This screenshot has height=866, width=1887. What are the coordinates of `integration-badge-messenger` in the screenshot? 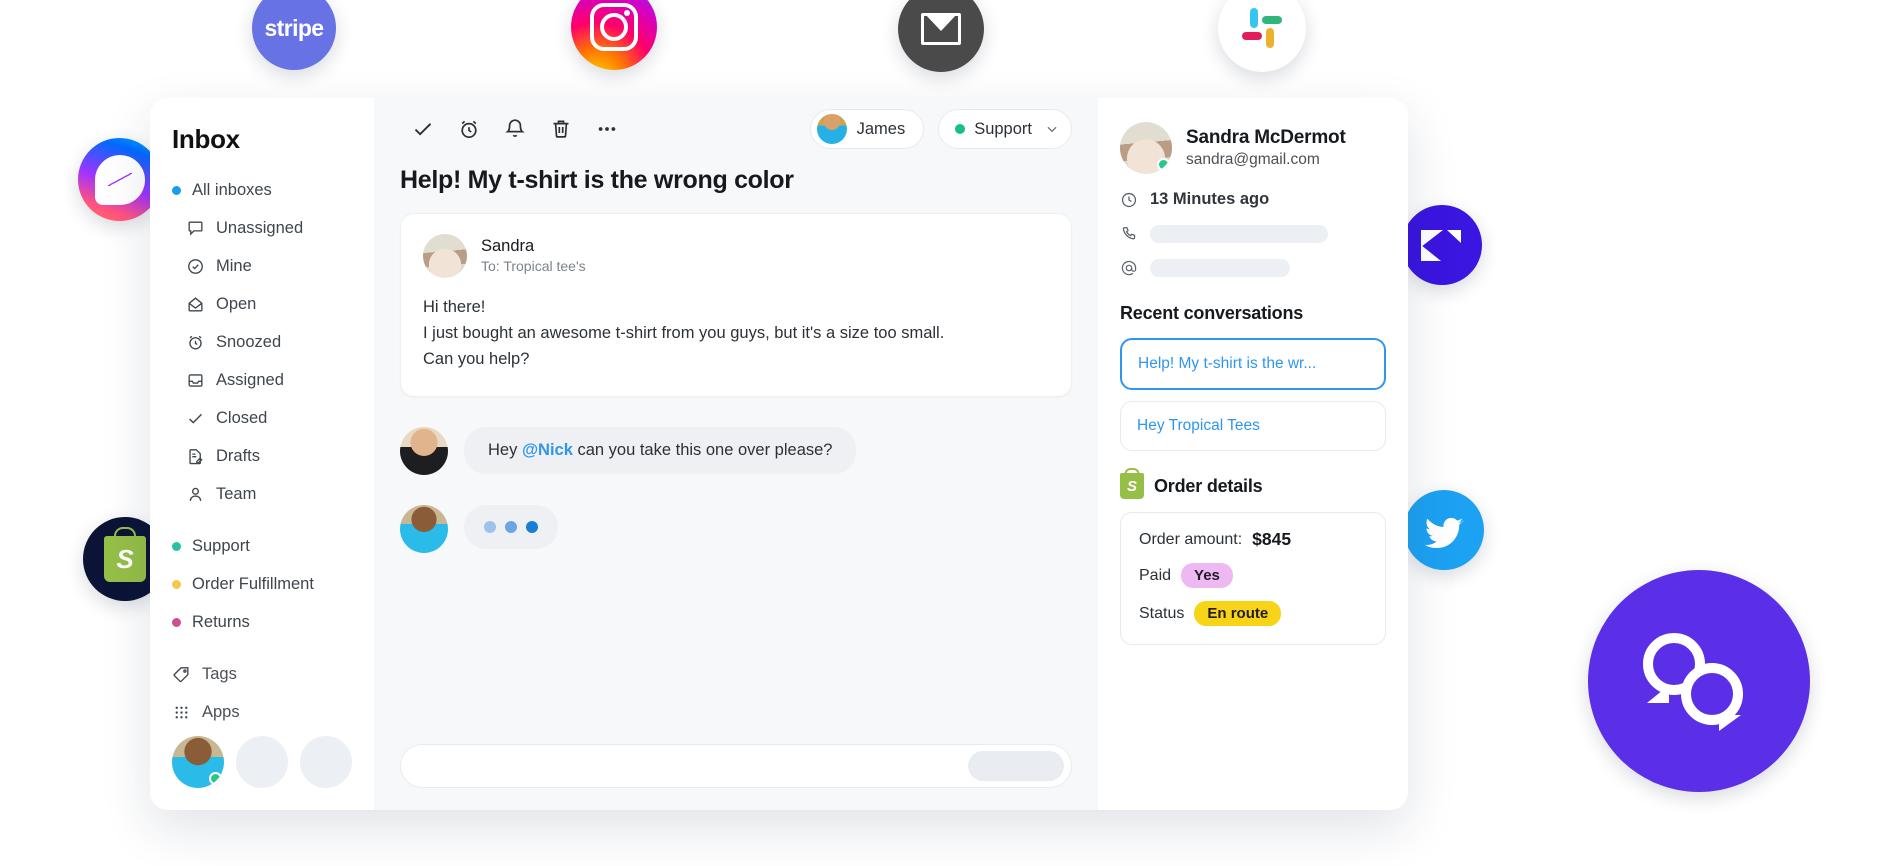 It's located at (119, 179).